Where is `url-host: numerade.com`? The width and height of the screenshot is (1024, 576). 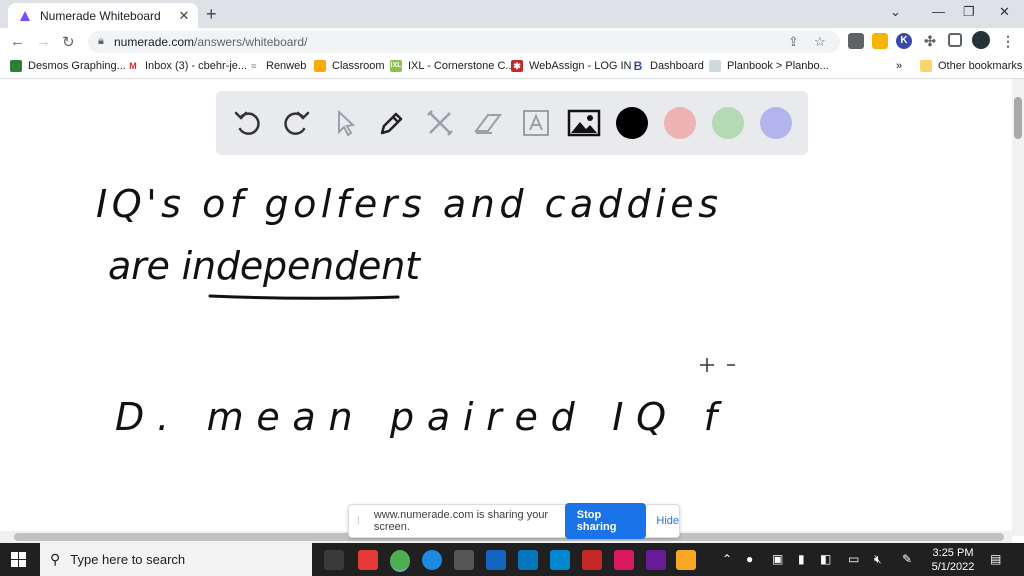
url-host: numerade.com is located at coordinates (154, 42).